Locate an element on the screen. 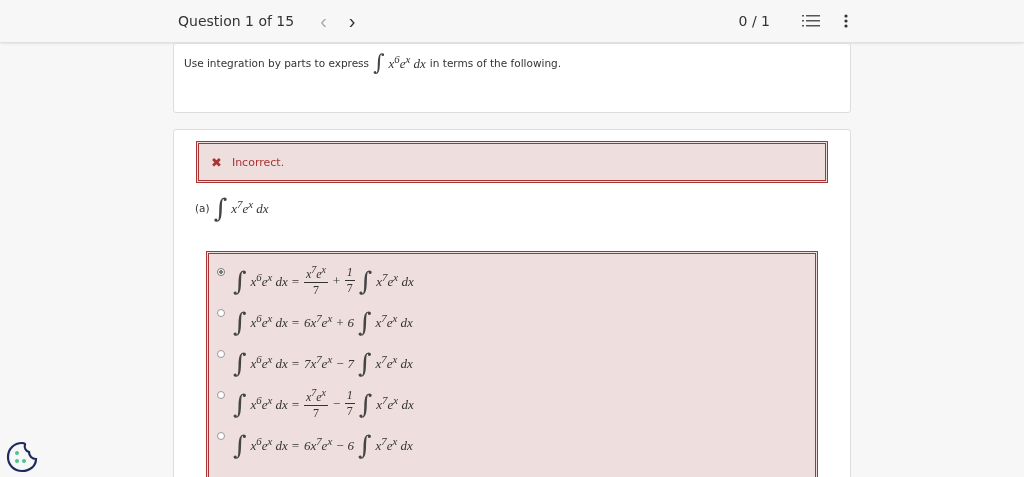 This screenshot has width=1024, height=477. more-icon is located at coordinates (846, 21).